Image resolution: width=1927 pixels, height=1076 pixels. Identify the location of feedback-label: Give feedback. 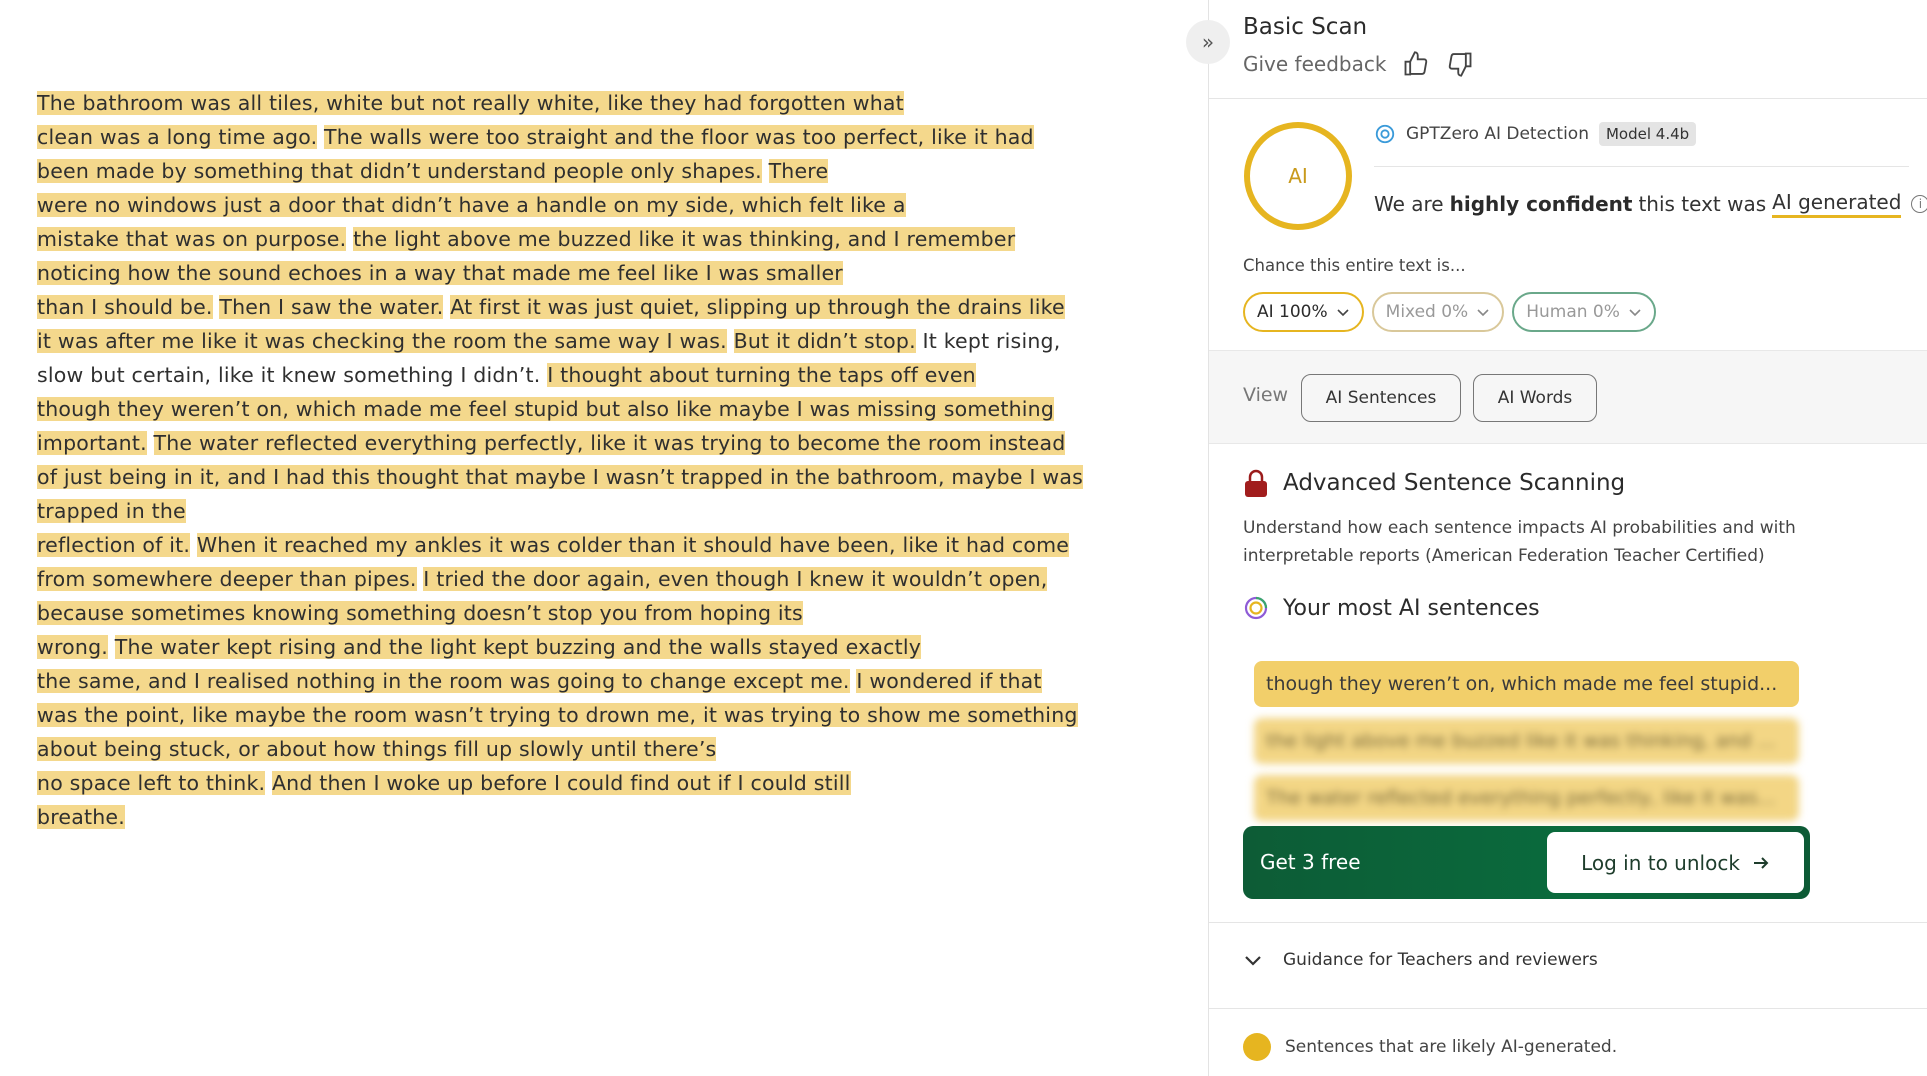
(1315, 64).